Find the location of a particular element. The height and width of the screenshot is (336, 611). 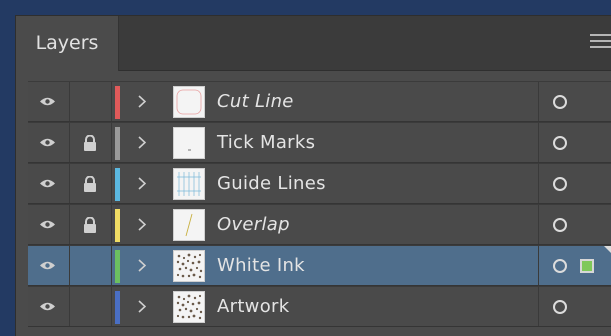

layer-name: Guide Lines is located at coordinates (271, 184).